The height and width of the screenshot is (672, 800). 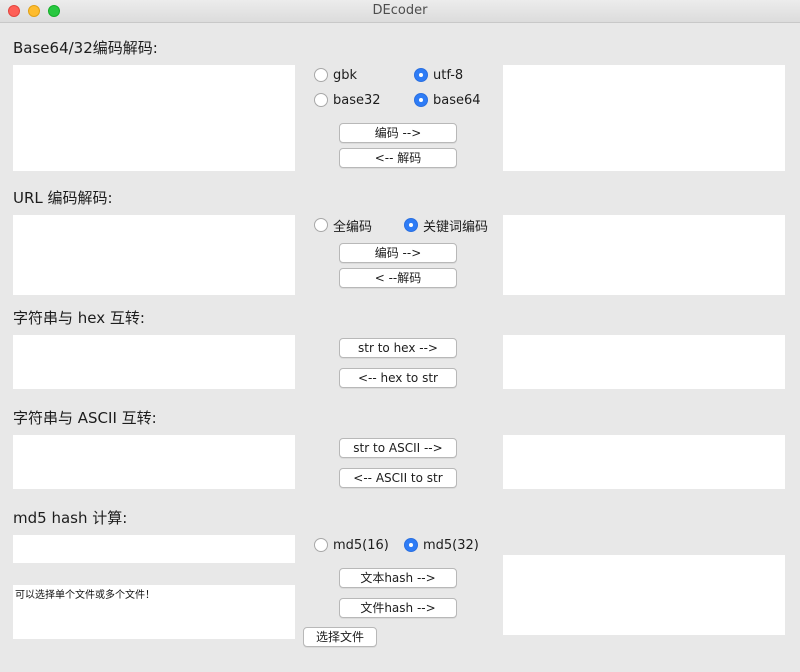 I want to click on base64-section-title: Base64/32编码解码:, so click(x=85, y=48).